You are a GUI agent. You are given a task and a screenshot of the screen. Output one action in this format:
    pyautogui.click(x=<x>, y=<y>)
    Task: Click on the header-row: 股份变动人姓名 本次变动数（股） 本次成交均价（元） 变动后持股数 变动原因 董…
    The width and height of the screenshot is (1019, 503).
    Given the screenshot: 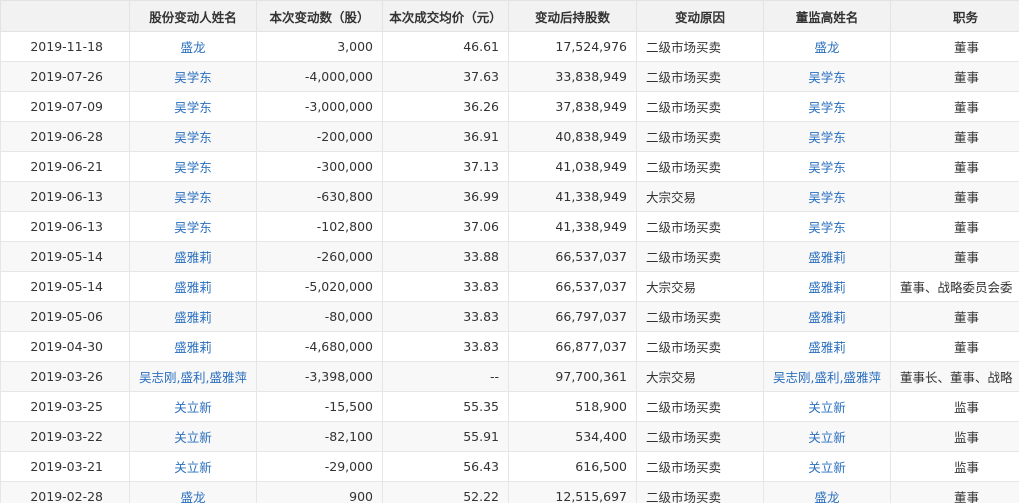 What is the action you would take?
    pyautogui.click(x=509, y=16)
    